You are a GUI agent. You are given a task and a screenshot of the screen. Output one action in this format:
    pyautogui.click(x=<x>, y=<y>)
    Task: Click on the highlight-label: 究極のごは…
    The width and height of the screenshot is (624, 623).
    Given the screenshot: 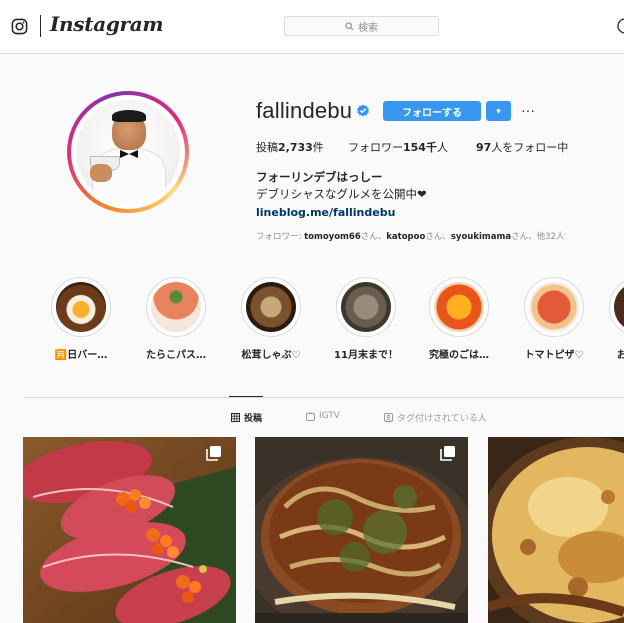 What is the action you would take?
    pyautogui.click(x=459, y=355)
    